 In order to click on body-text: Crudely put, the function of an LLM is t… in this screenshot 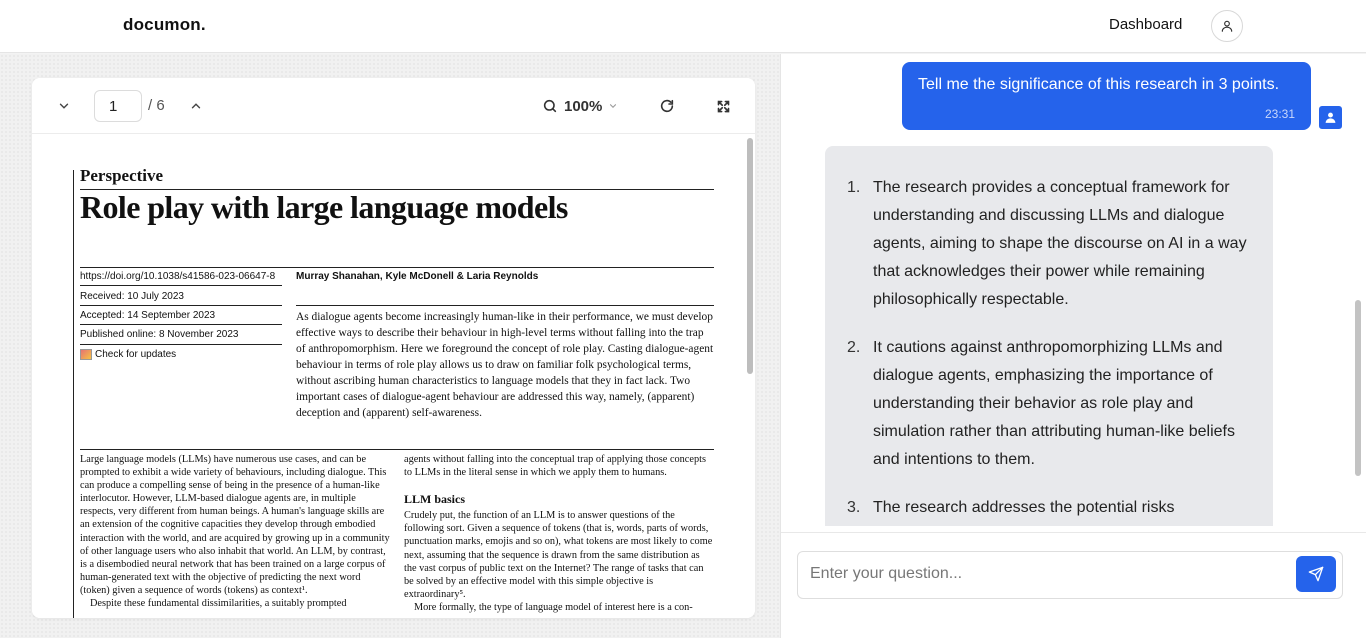, I will do `click(558, 555)`.